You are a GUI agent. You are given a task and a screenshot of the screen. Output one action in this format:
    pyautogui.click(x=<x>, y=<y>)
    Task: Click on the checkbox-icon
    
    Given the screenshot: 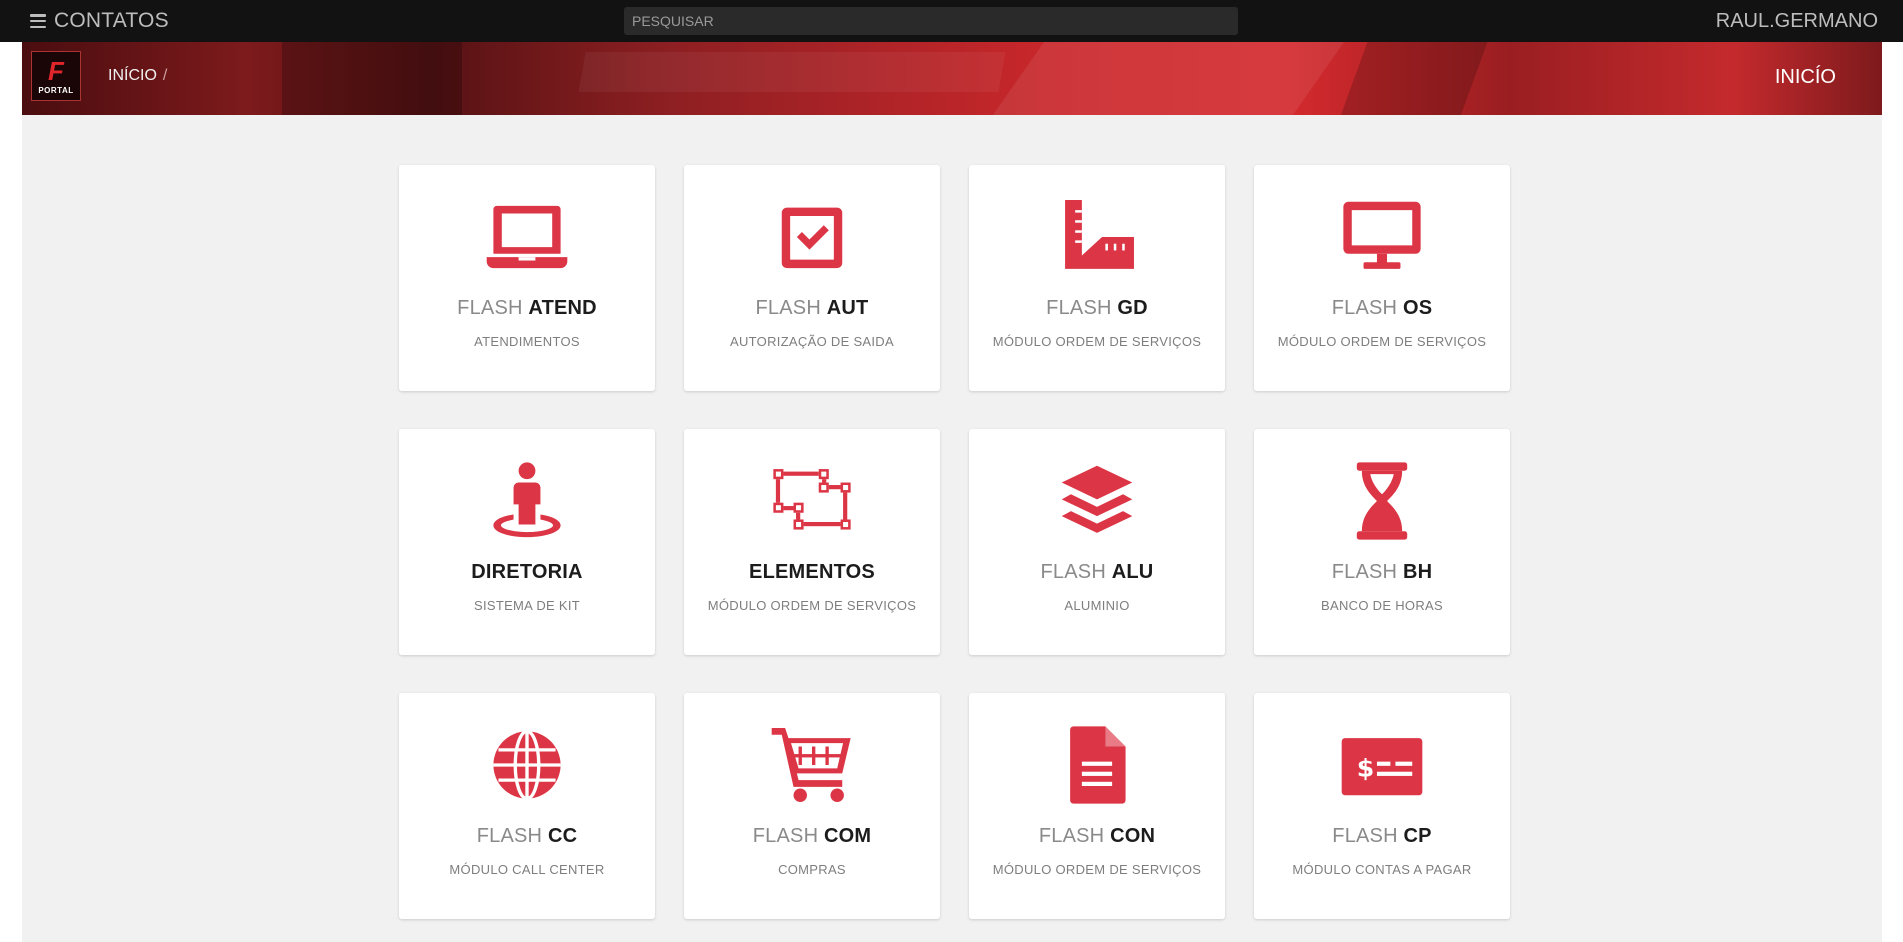 What is the action you would take?
    pyautogui.click(x=812, y=237)
    